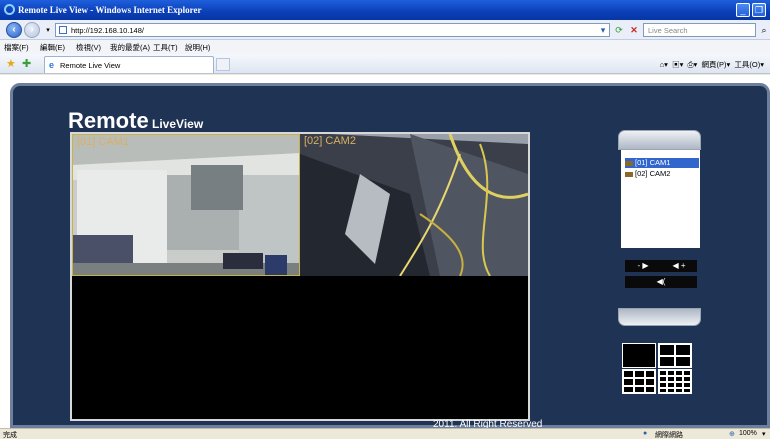 The height and width of the screenshot is (439, 770). I want to click on feeds-icon: ▣▾, so click(677, 64).